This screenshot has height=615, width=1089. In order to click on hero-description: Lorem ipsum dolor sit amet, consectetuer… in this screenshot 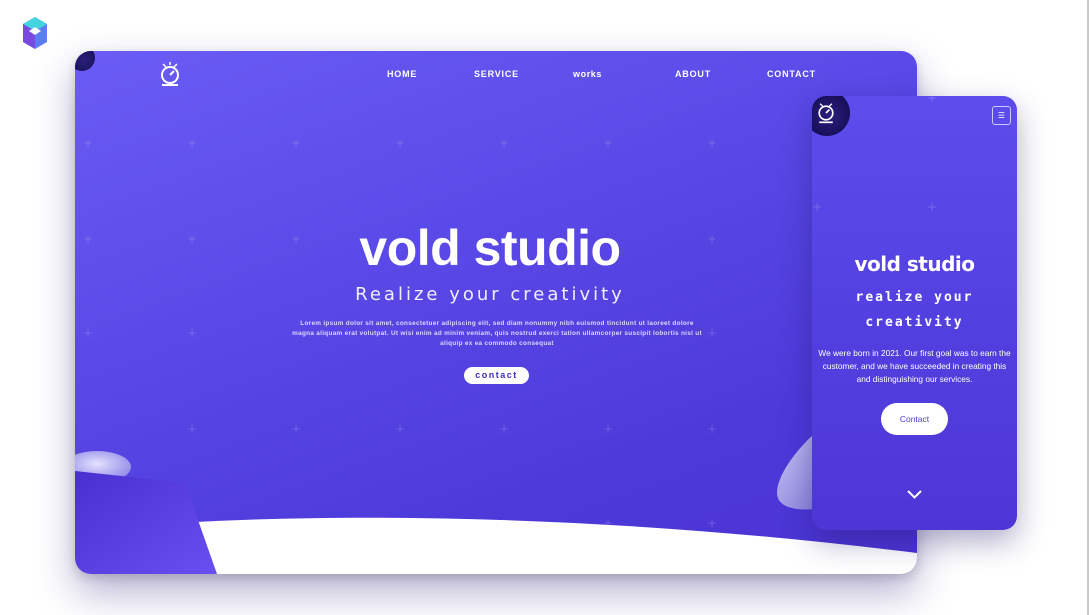, I will do `click(497, 333)`.